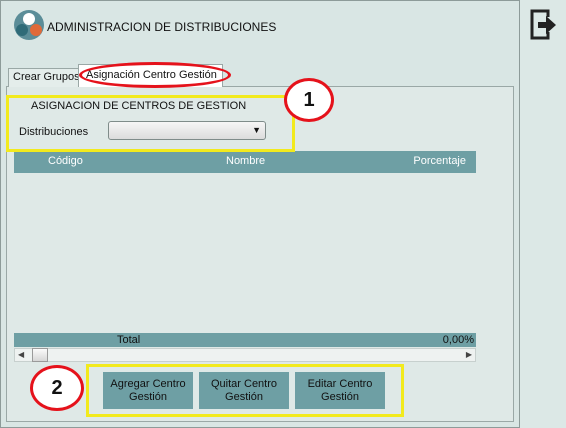 Image resolution: width=566 pixels, height=428 pixels. Describe the element at coordinates (44, 77) in the screenshot. I see `tab-crear-grupos: Crear Grupos` at that location.